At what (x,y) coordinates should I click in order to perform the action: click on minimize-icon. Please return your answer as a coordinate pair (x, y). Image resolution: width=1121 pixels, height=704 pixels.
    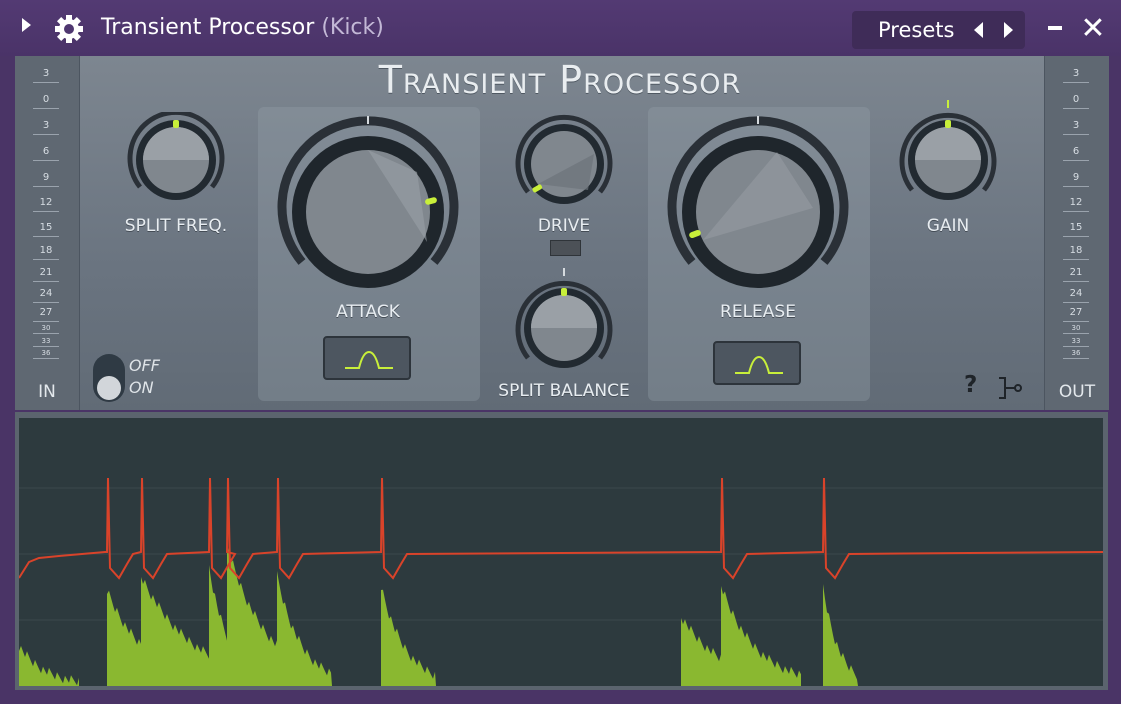
    Looking at the image, I should click on (1055, 28).